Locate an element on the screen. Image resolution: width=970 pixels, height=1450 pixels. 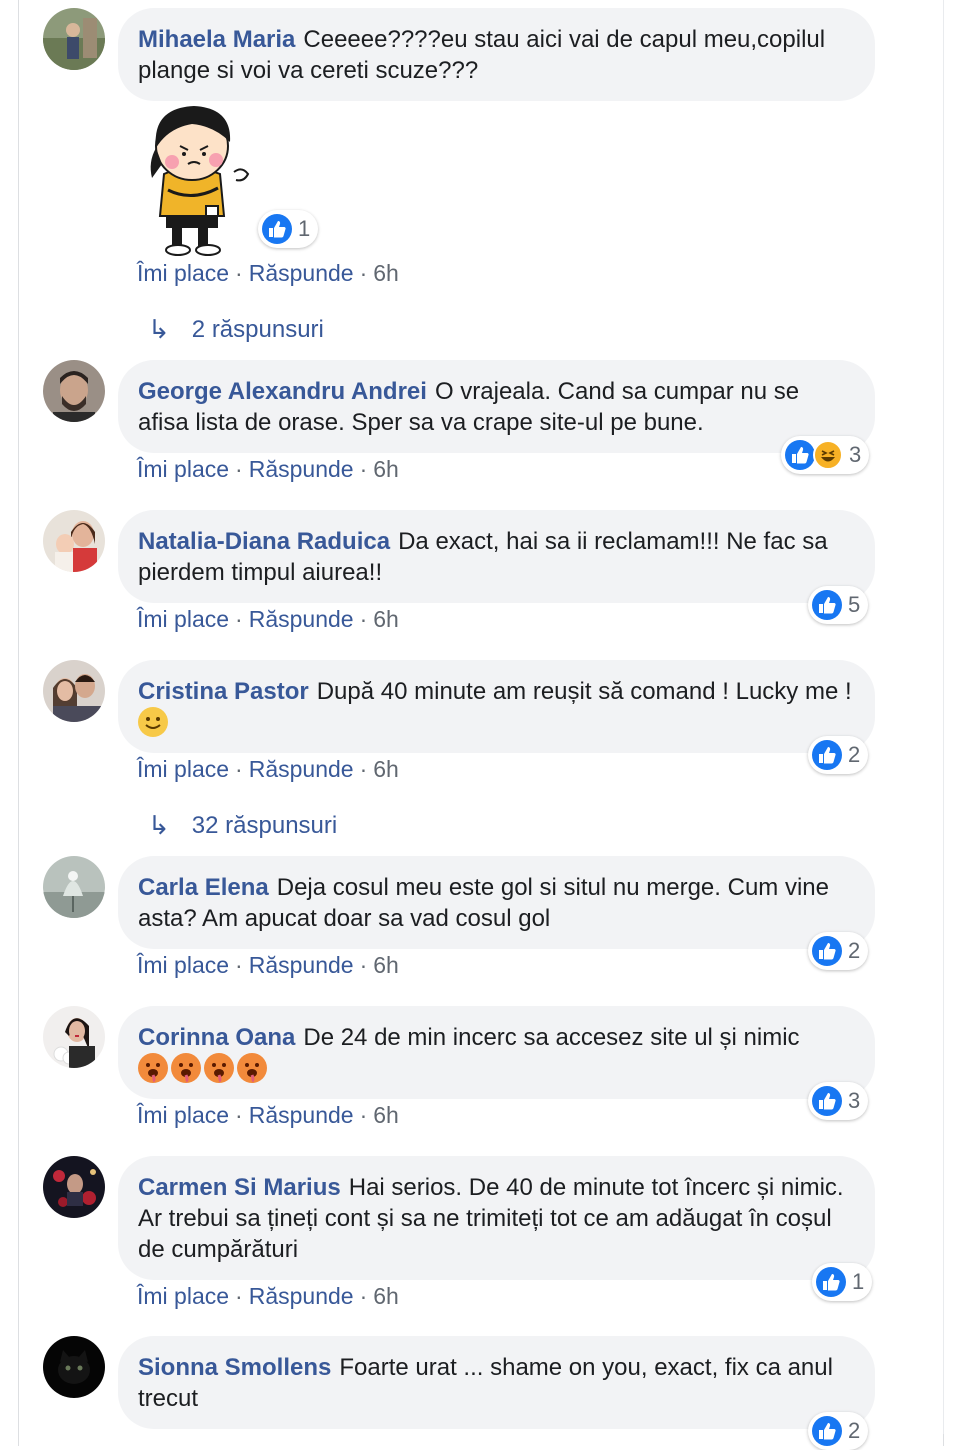
replies-count: 32 răspunsuri is located at coordinates (264, 825).